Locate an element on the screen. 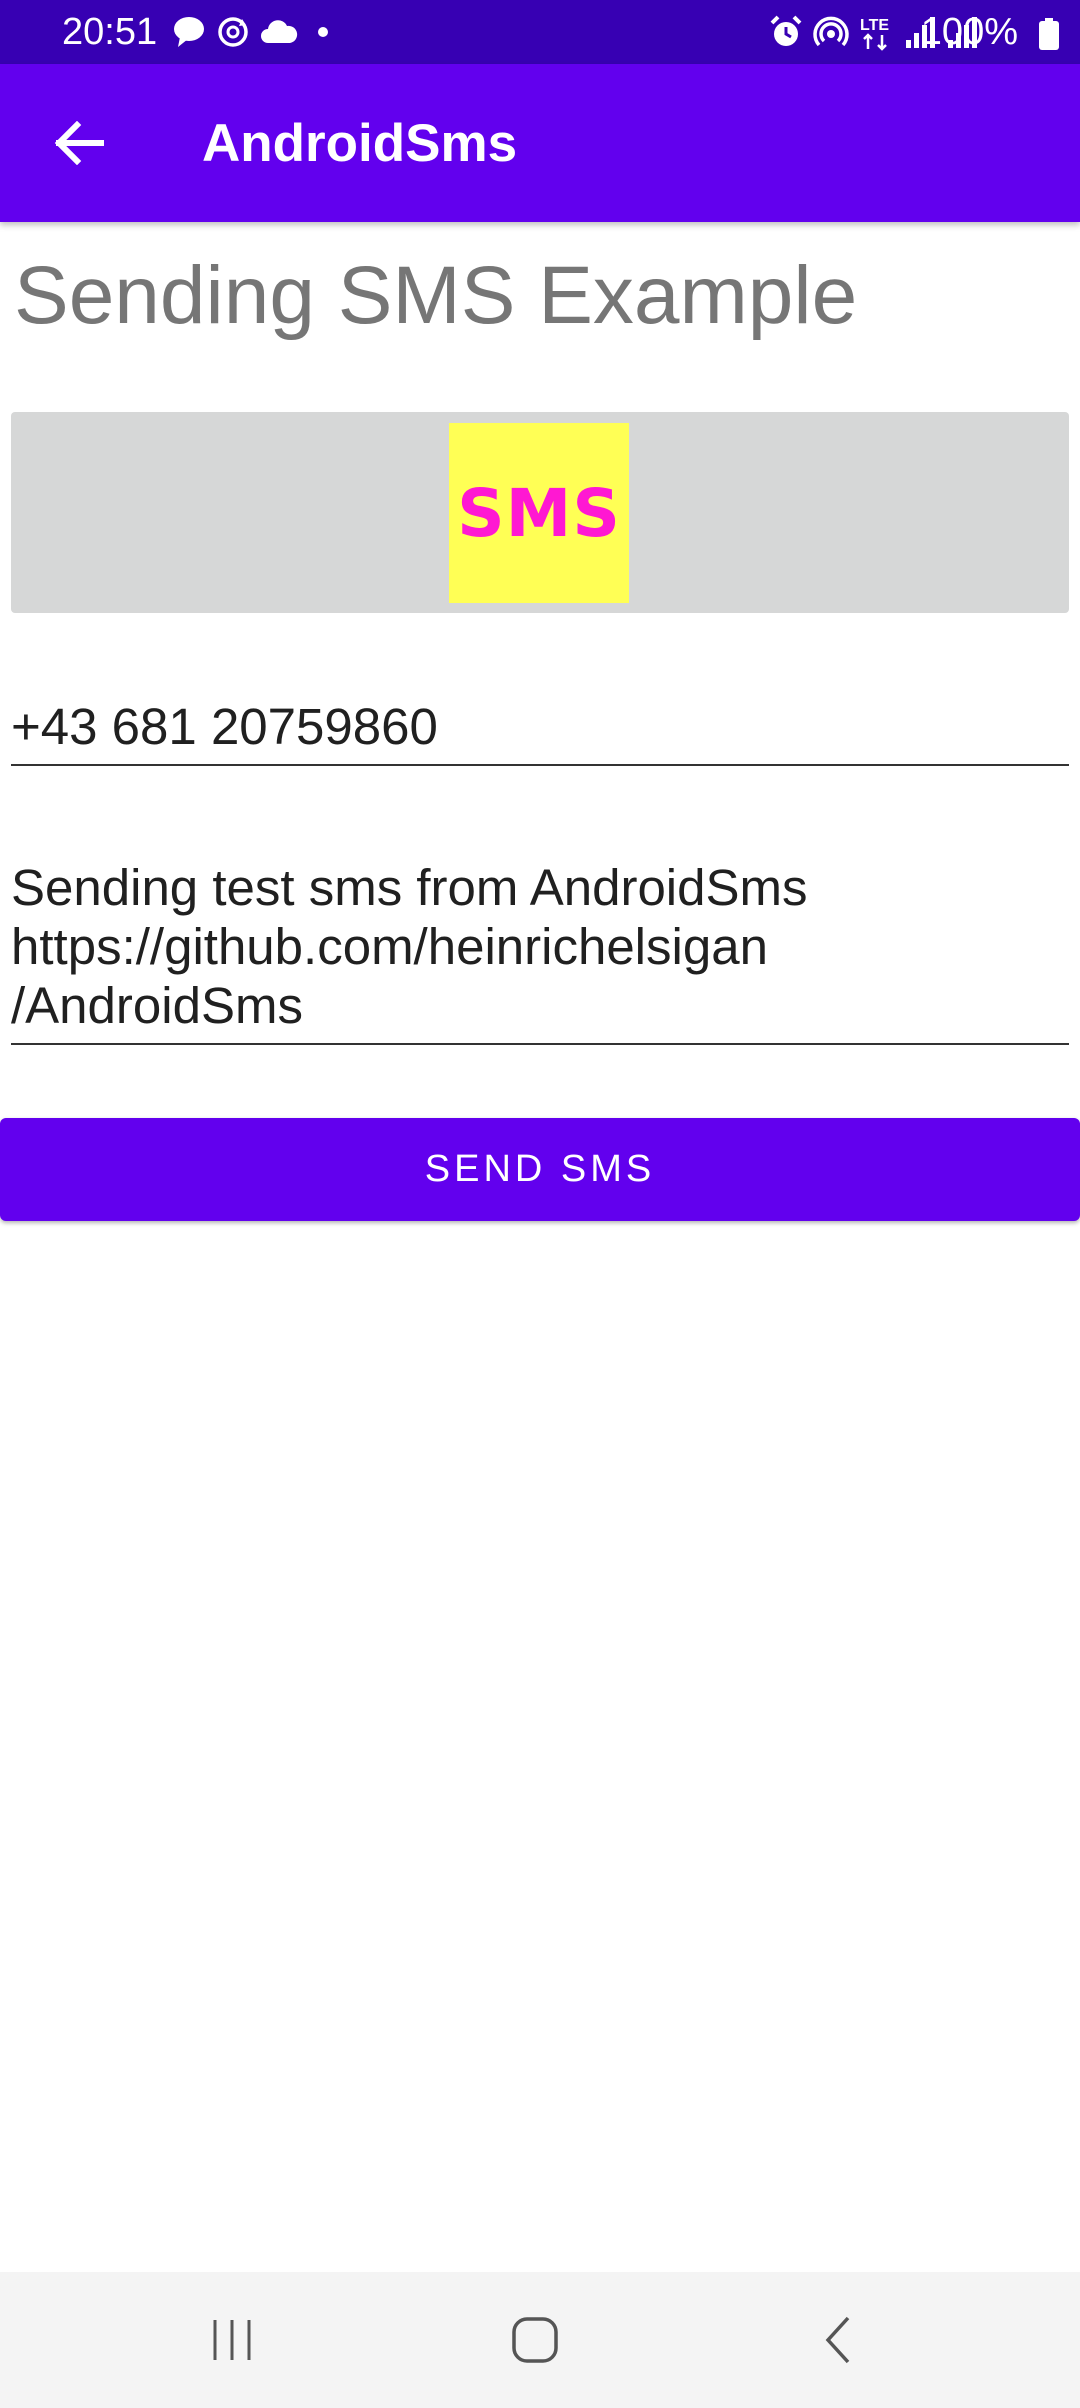 The image size is (1080, 2408). sync-icon is located at coordinates (233, 34).